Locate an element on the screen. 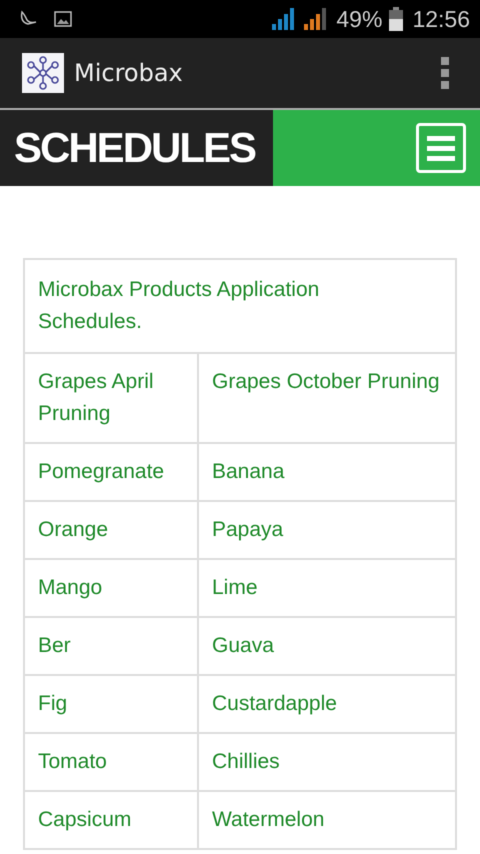  crop-link: Fig is located at coordinates (112, 704).